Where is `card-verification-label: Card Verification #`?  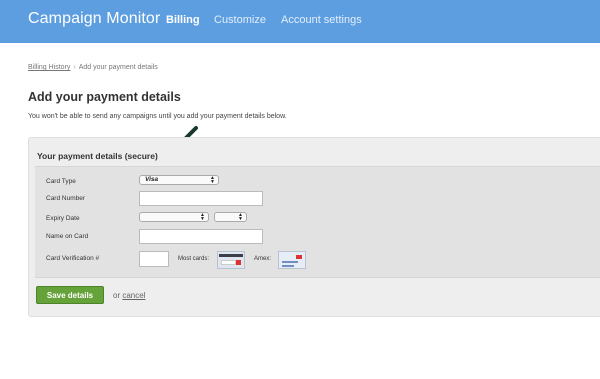
card-verification-label: Card Verification # is located at coordinates (73, 258).